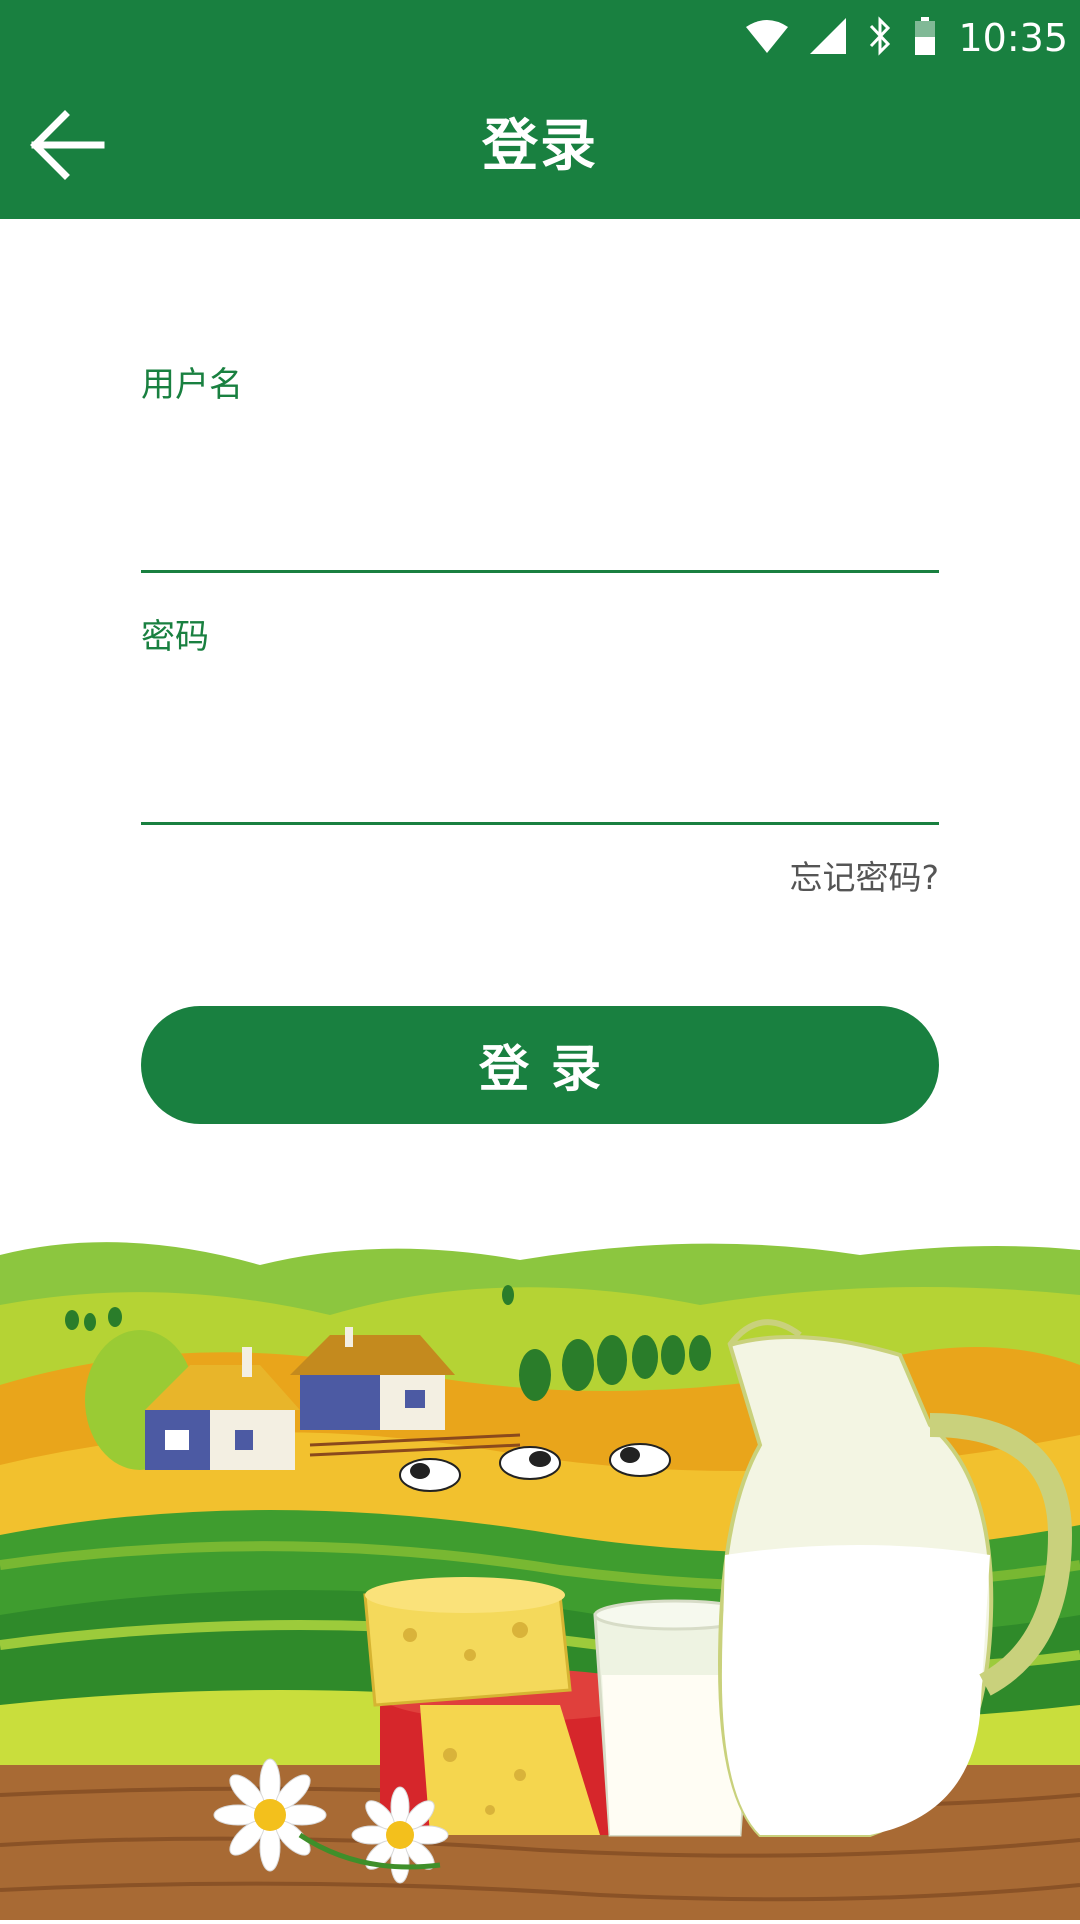 This screenshot has width=1080, height=1924. What do you see at coordinates (907, 38) in the screenshot?
I see `status-icons: 10:35` at bounding box center [907, 38].